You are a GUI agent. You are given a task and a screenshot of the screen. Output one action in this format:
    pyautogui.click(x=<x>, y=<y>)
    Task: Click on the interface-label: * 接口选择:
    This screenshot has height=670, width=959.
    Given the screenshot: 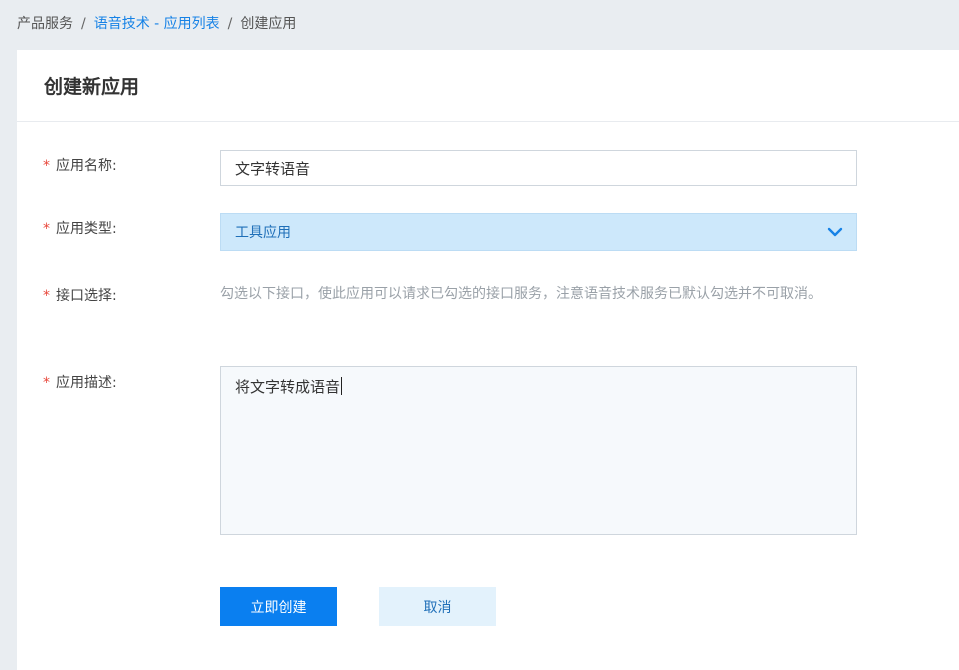 What is the action you would take?
    pyautogui.click(x=80, y=296)
    